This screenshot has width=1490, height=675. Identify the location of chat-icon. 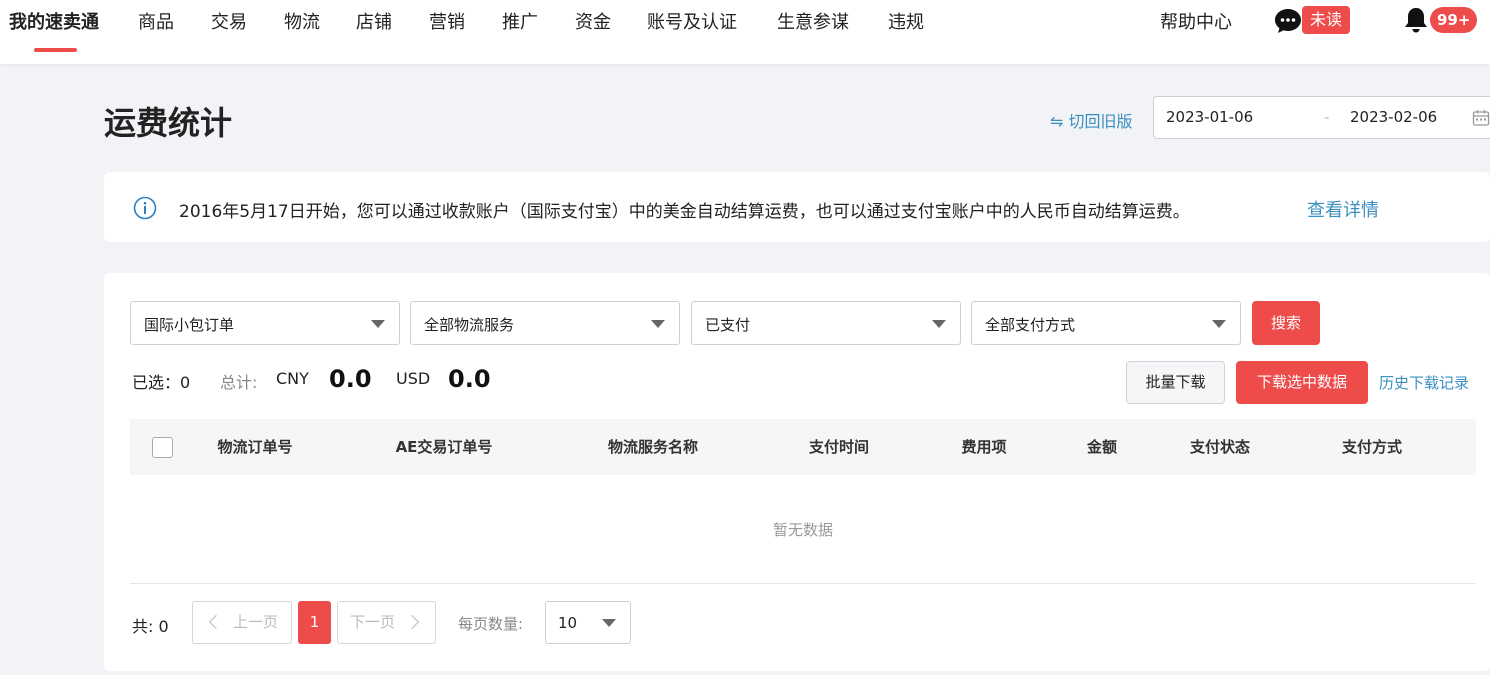
(1288, 21).